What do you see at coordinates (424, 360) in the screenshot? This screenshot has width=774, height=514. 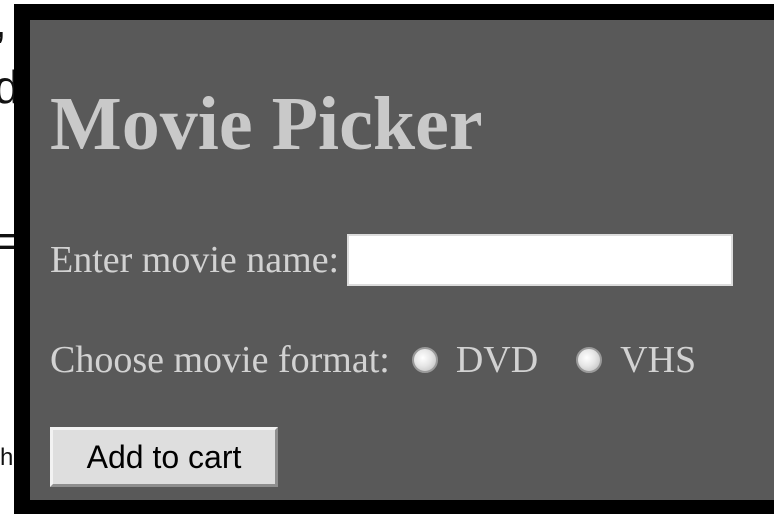 I see `dvd-radio` at bounding box center [424, 360].